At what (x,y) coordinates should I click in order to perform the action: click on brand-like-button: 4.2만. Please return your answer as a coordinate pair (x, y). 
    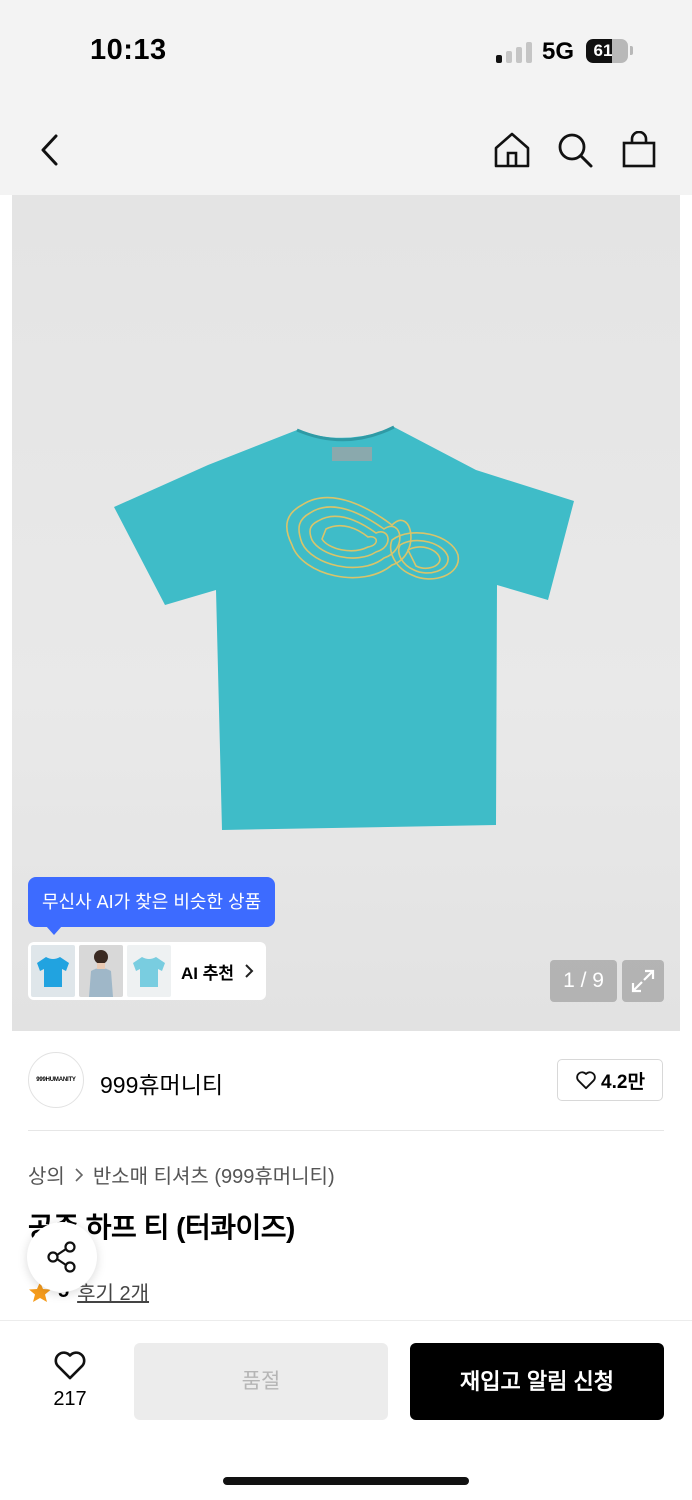
    Looking at the image, I should click on (610, 1080).